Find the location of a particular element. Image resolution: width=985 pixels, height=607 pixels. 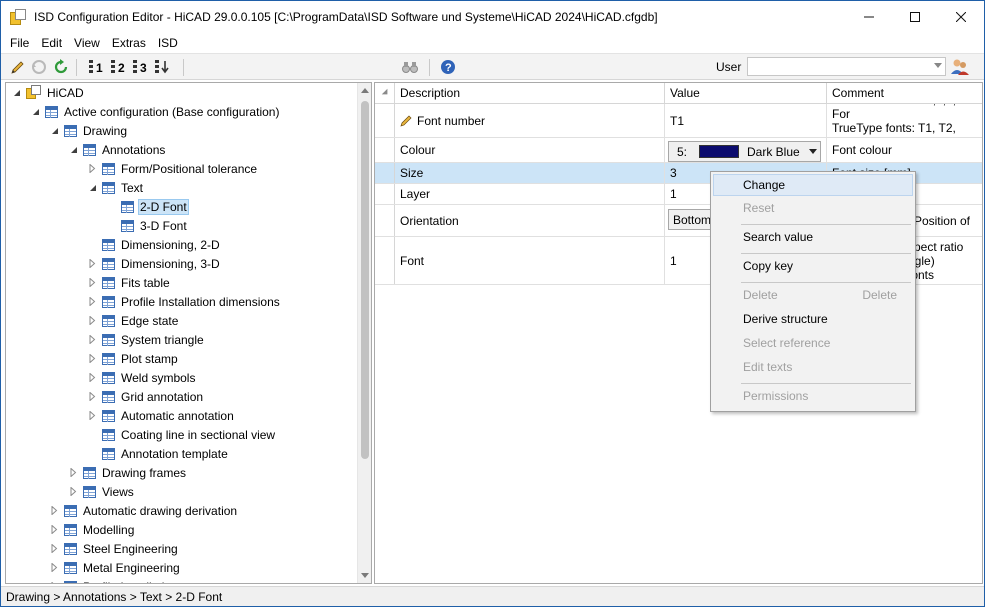

help-icon: ? is located at coordinates (448, 67).